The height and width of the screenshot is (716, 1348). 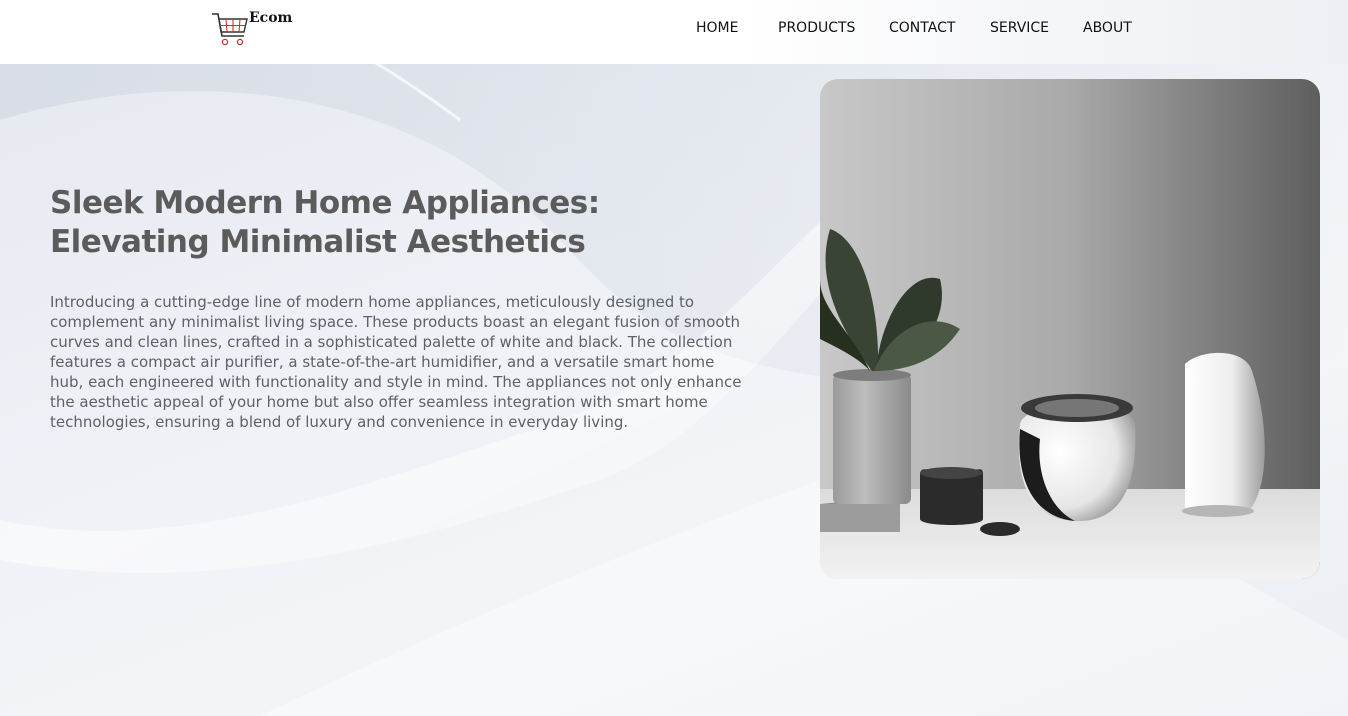 I want to click on shopping-cart-icon, so click(x=230, y=29).